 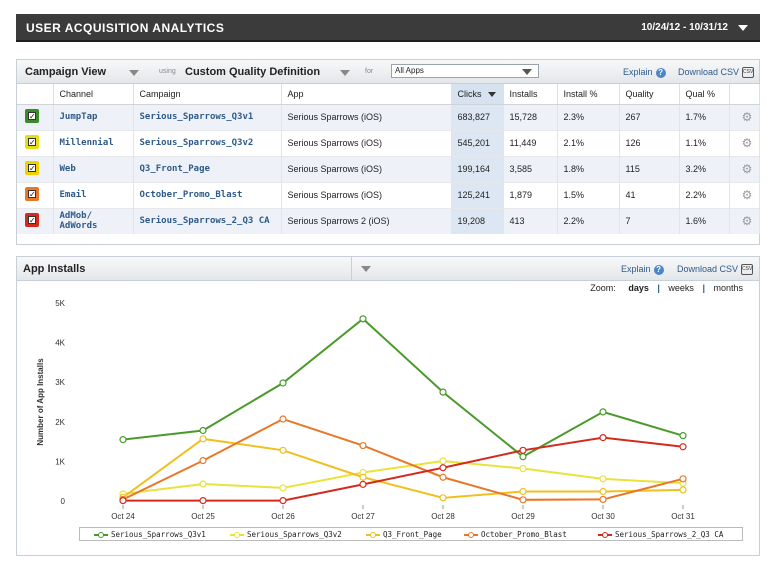 What do you see at coordinates (93, 142) in the screenshot?
I see `channel-link: Millennial` at bounding box center [93, 142].